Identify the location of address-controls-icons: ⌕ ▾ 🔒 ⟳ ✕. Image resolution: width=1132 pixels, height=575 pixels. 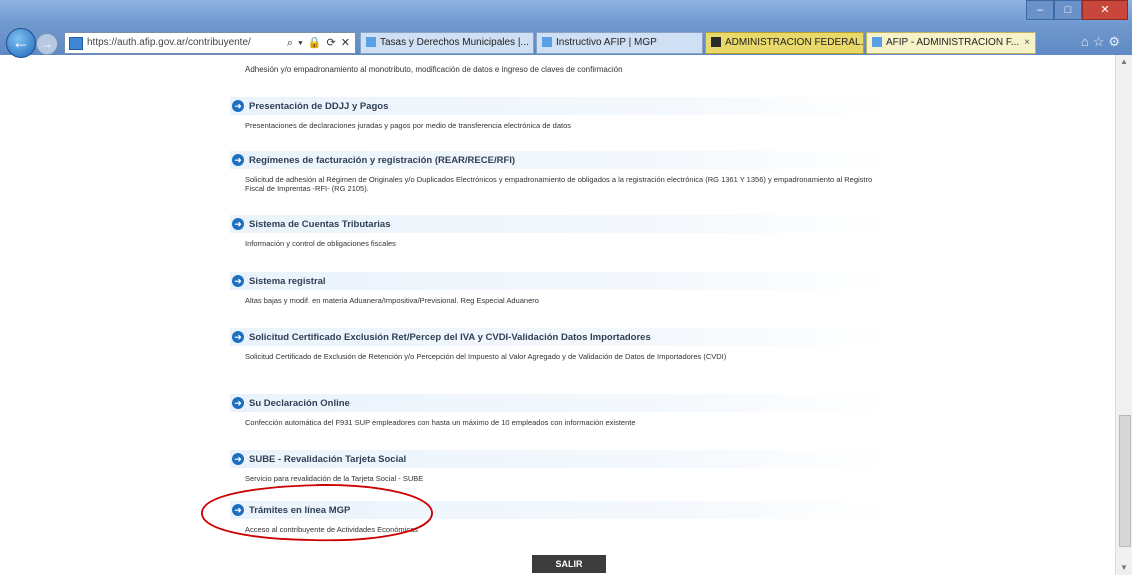
(319, 43).